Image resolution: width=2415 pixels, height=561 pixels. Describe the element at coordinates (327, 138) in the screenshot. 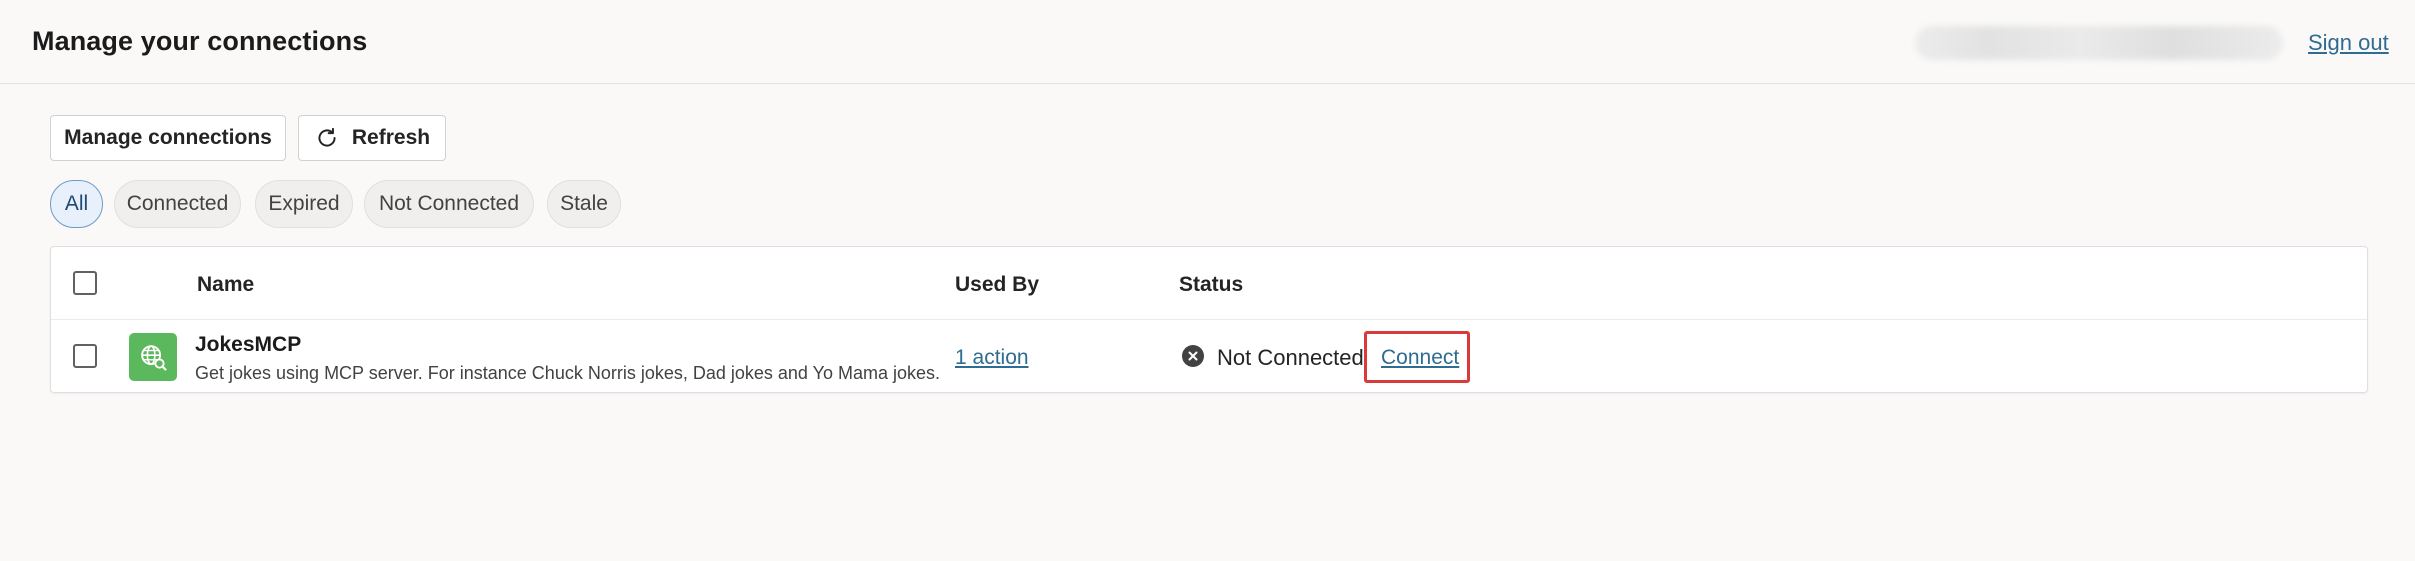

I see `refresh-icon` at that location.